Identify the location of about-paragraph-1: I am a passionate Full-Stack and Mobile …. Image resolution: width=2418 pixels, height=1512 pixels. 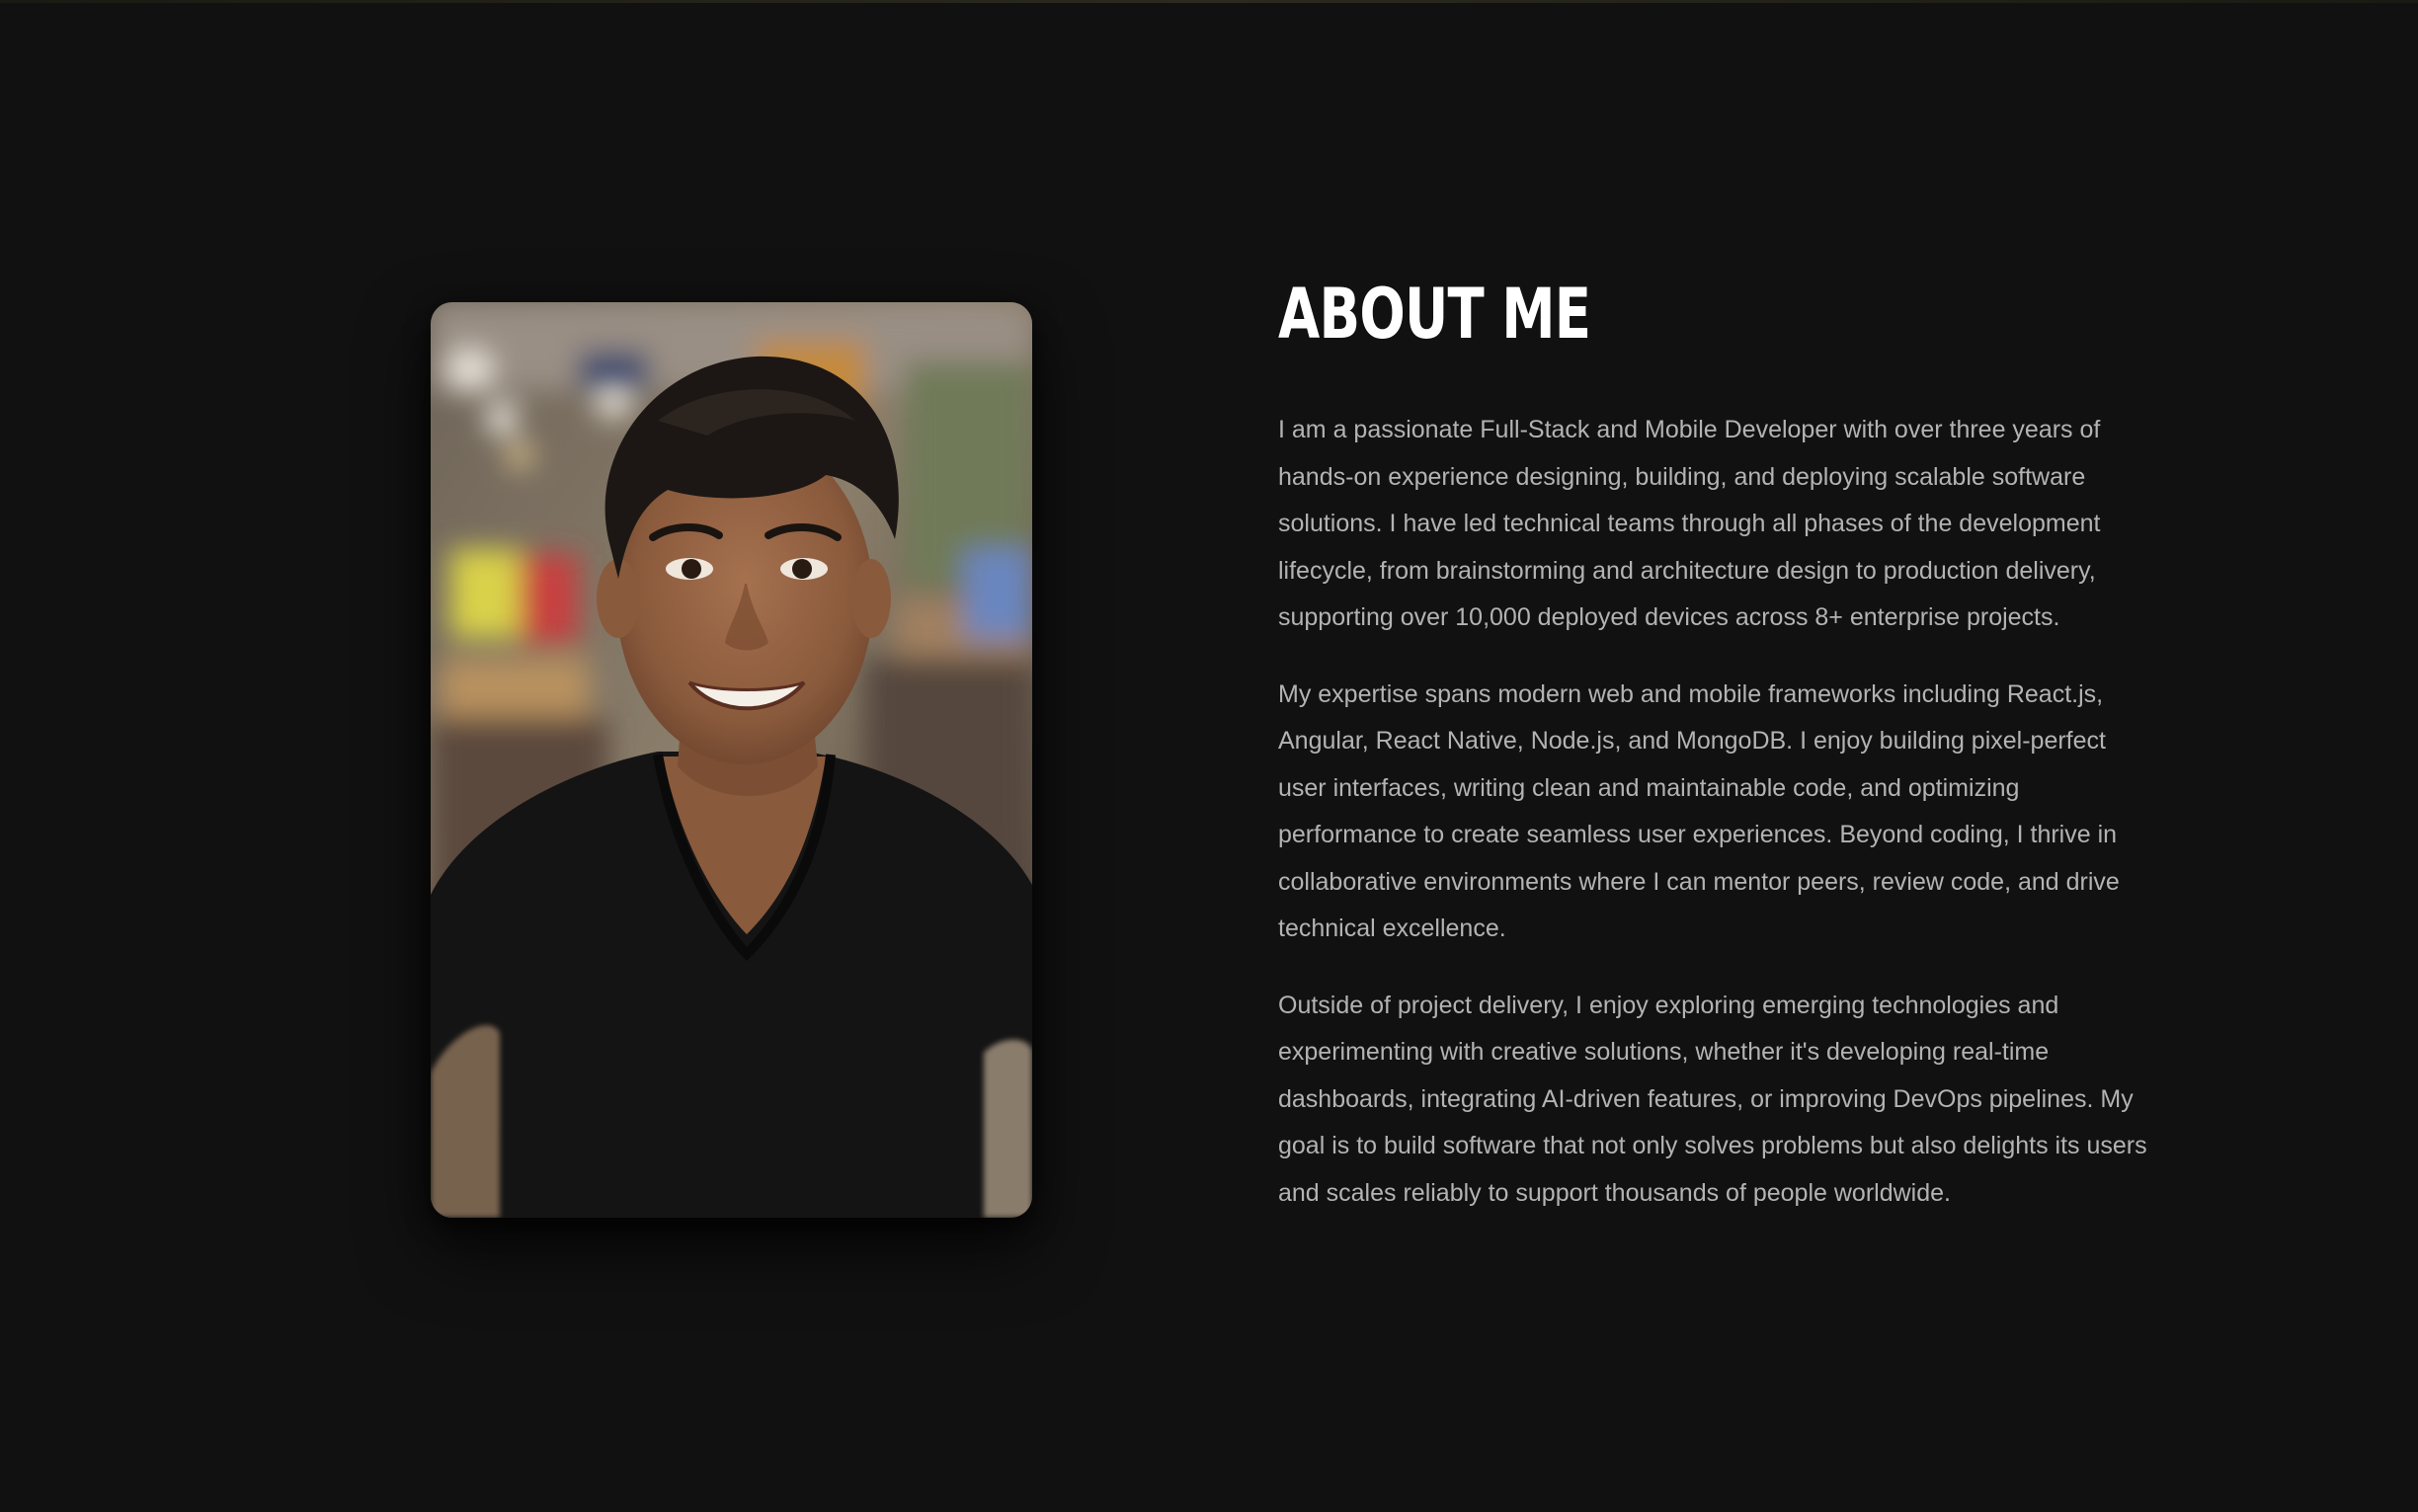
(1690, 524).